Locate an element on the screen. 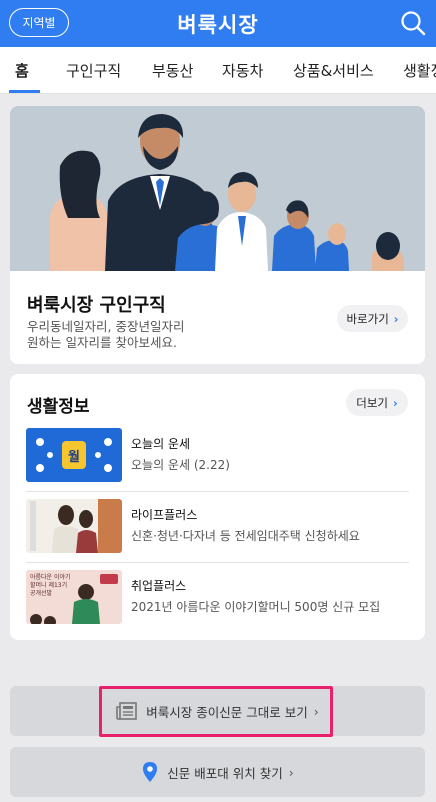 This screenshot has height=802, width=436. distribution-location-button: 신문 배포대 위치 찾기 › is located at coordinates (217, 772).